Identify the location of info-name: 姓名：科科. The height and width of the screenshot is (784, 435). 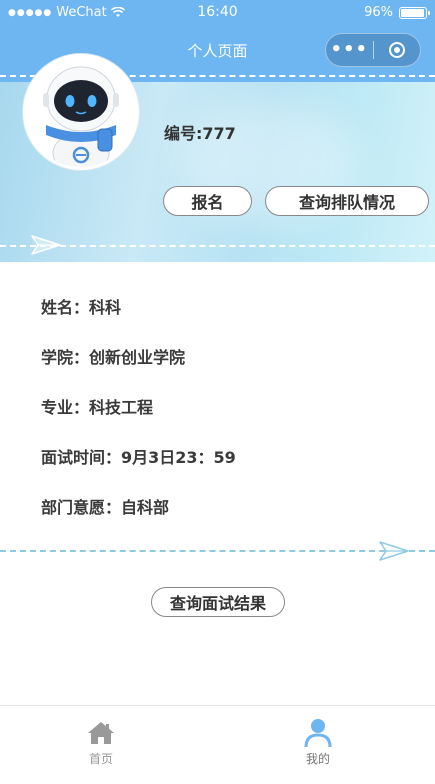
(81, 307).